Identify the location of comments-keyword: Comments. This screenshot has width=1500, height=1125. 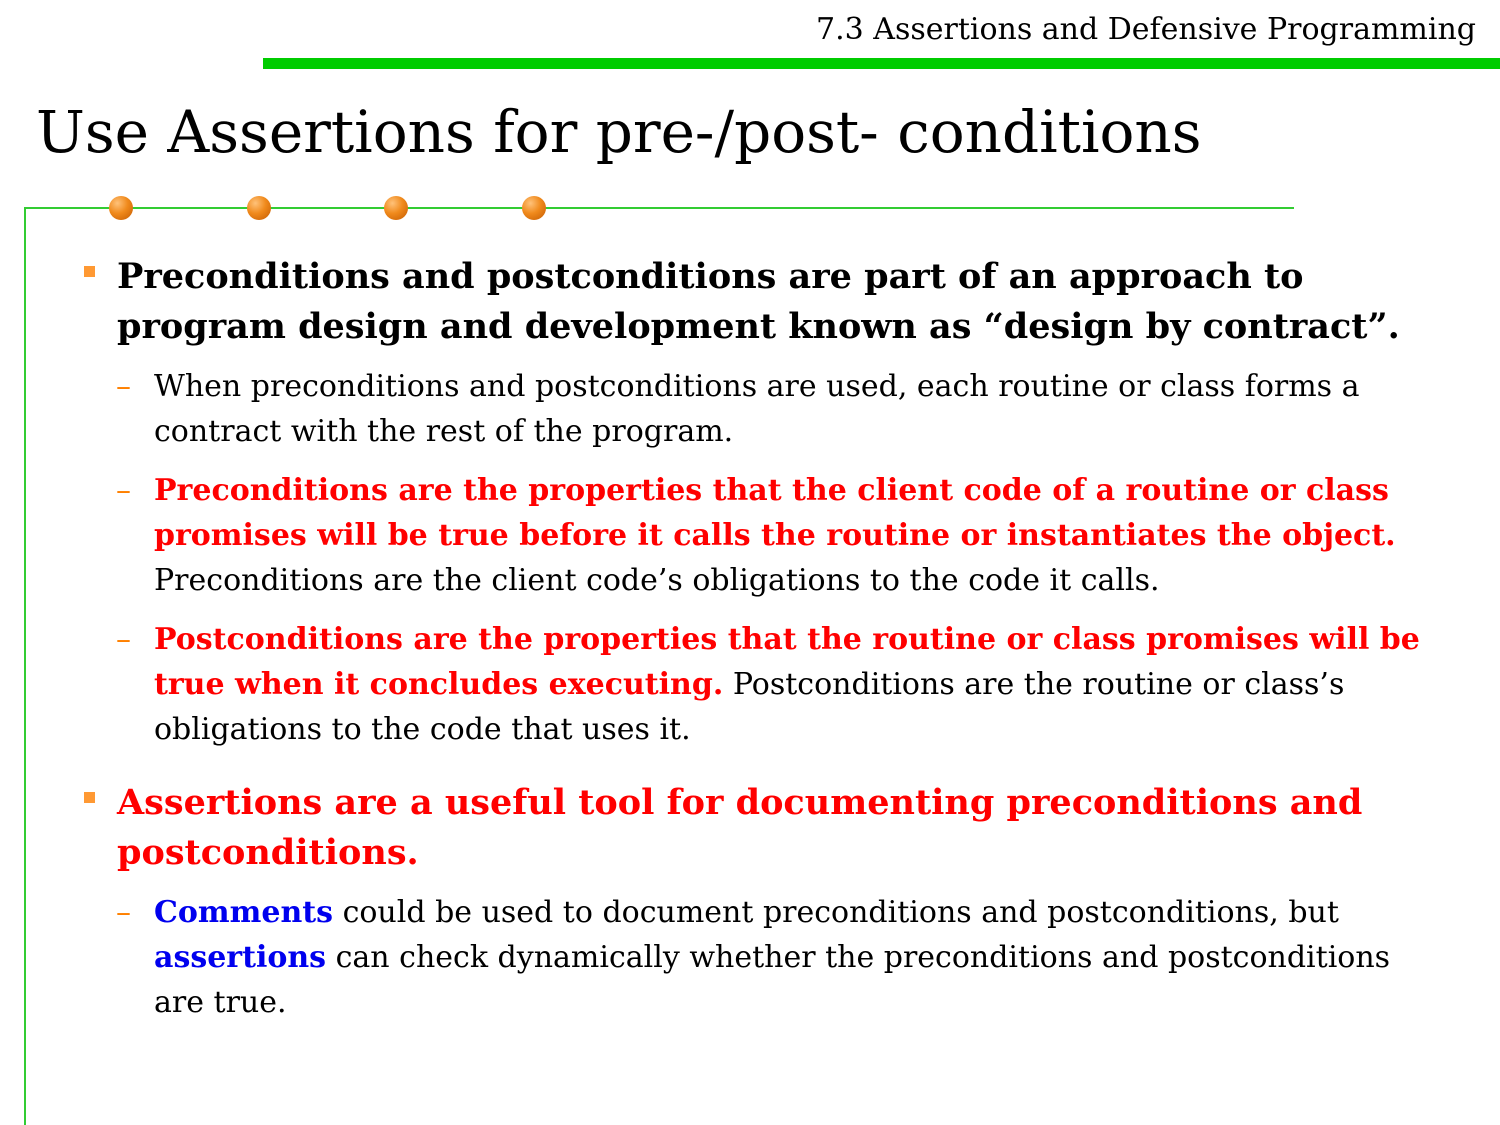
(244, 912).